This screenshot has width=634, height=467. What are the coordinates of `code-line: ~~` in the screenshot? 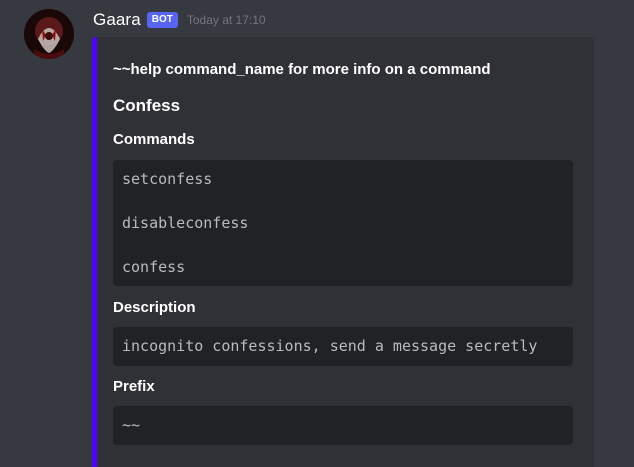 It's located at (131, 425).